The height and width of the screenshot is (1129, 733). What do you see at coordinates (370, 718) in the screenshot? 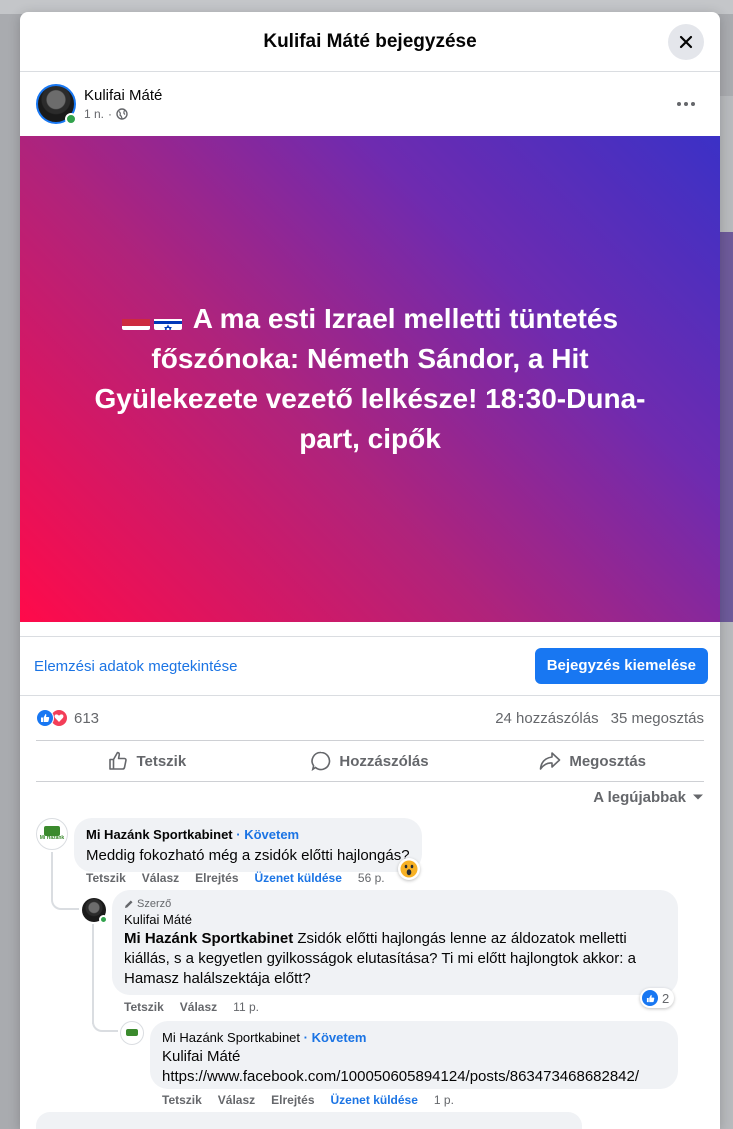
I see `stats-bar: 613 24 hozzászólás 35 megosztás` at bounding box center [370, 718].